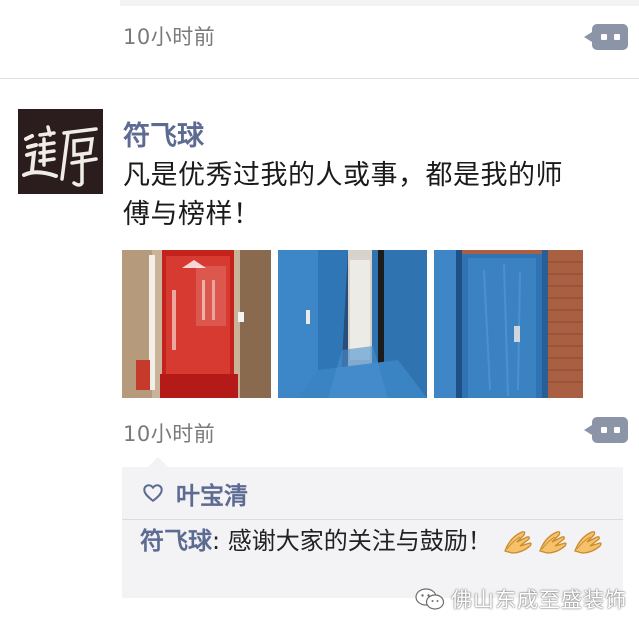 The image size is (639, 628). What do you see at coordinates (359, 541) in the screenshot?
I see `comment-text: 感谢大家的关注与鼓励！` at bounding box center [359, 541].